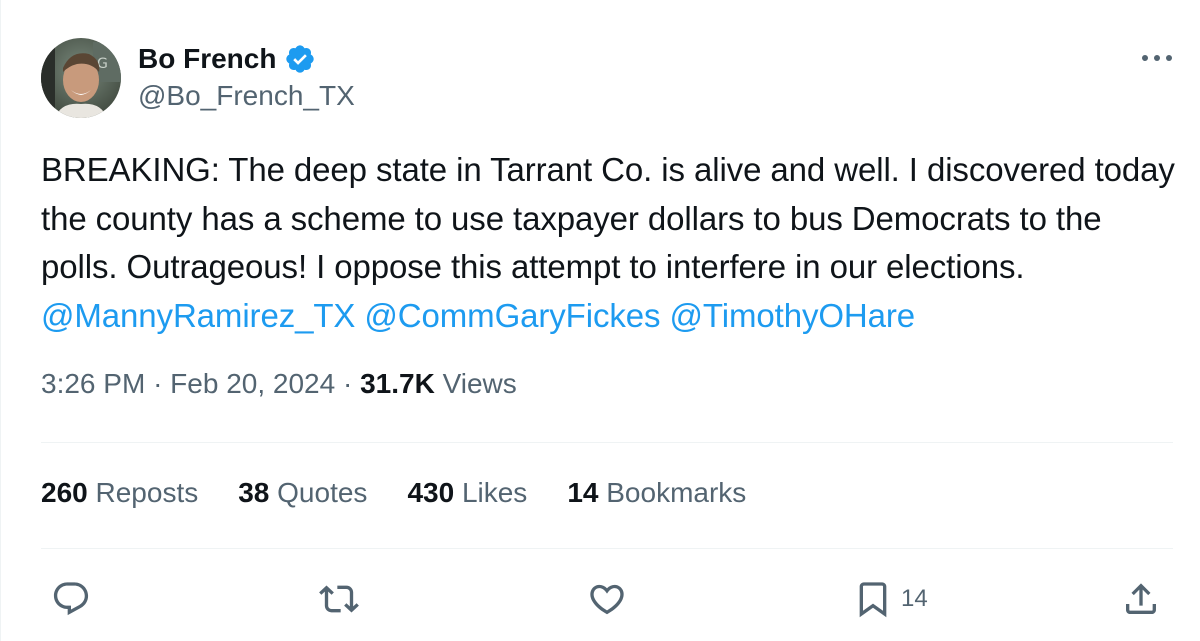  Describe the element at coordinates (64, 492) in the screenshot. I see `stat-count: 260` at that location.